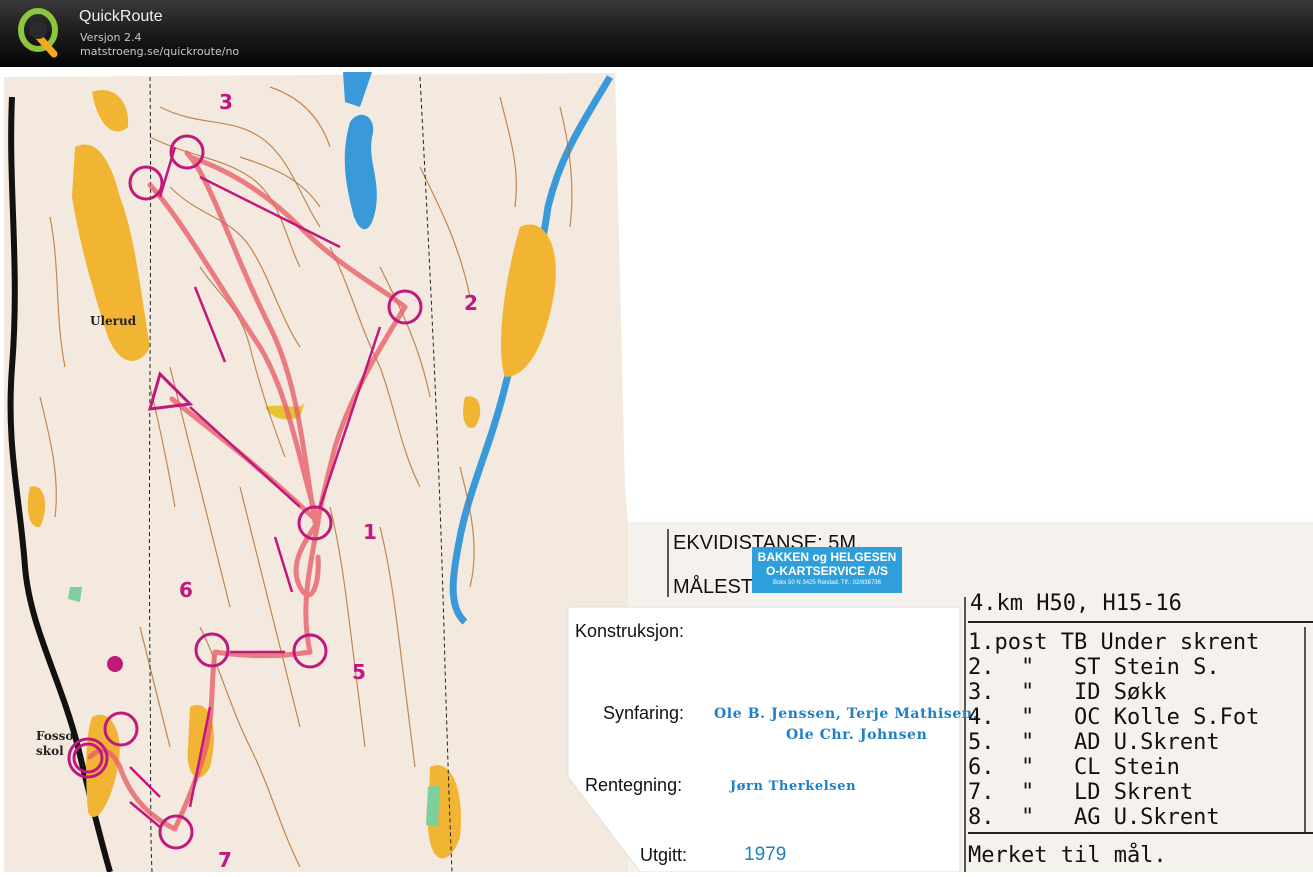 Image resolution: width=1313 pixels, height=877 pixels. Describe the element at coordinates (644, 713) in the screenshot. I see `synfaring-label: Synfaring:` at that location.